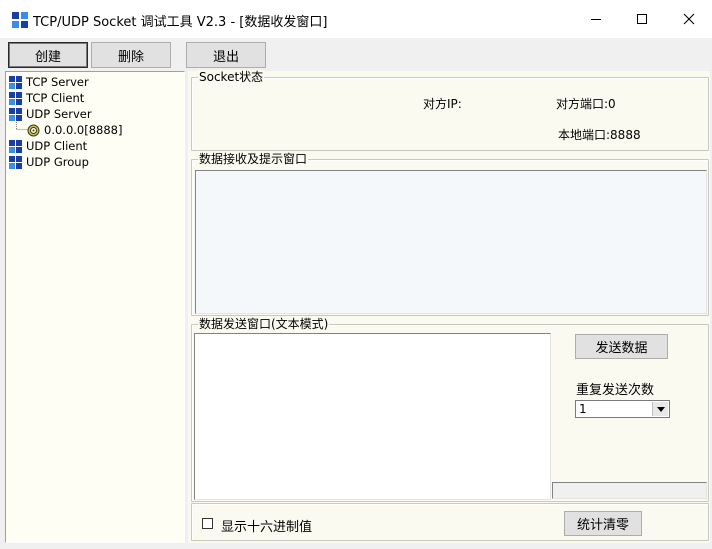  Describe the element at coordinates (57, 162) in the screenshot. I see `tree-item-label: UDP Group` at that location.